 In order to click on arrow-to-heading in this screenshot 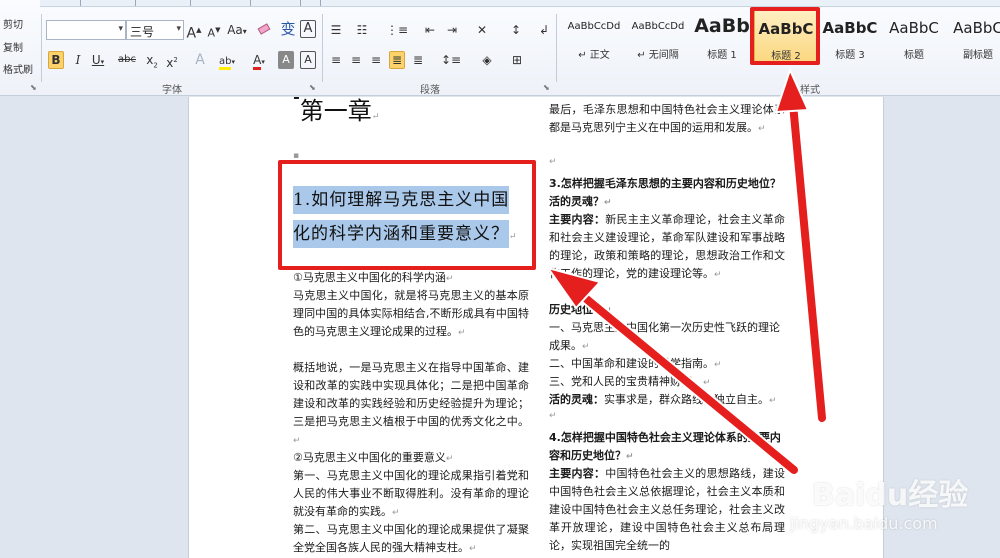, I will do `click(672, 371)`.